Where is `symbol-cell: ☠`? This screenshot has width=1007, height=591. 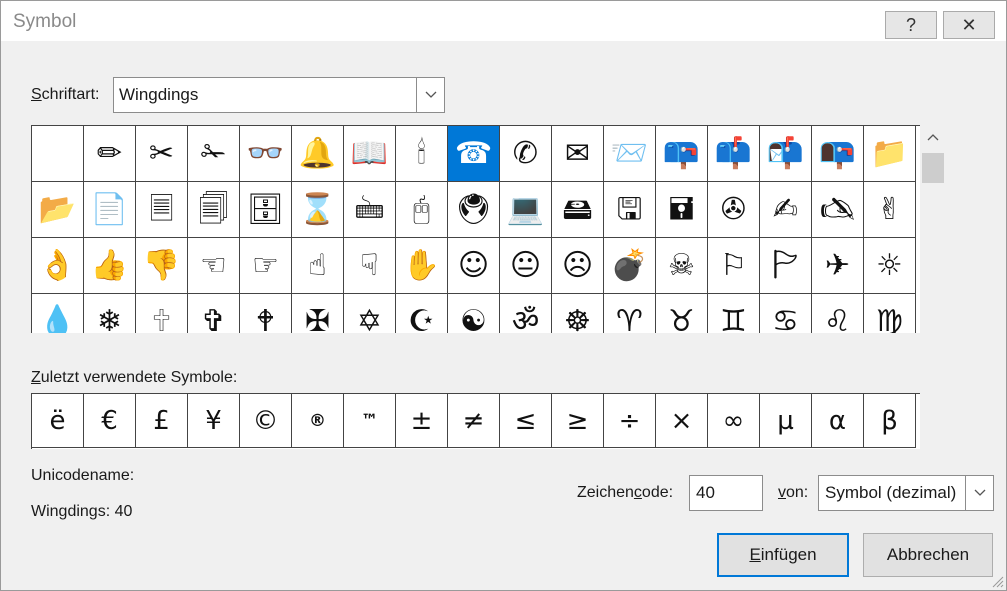 symbol-cell: ☠ is located at coordinates (682, 266).